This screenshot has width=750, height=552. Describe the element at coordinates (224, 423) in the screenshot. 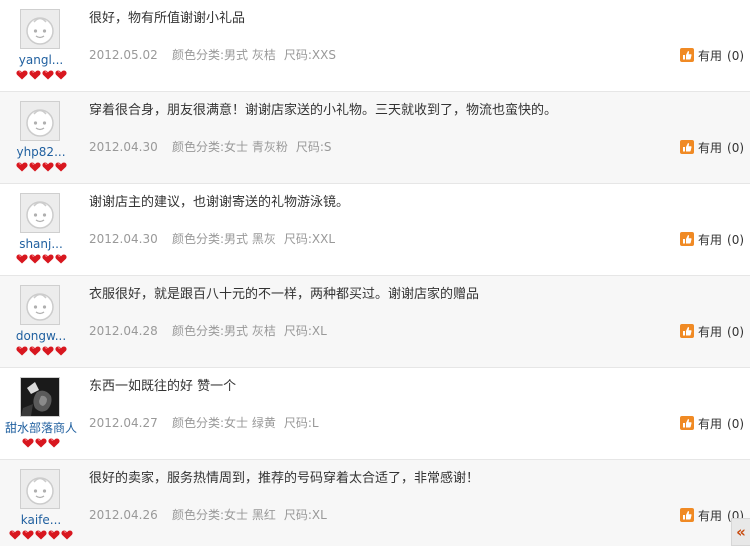

I see `color-classification: 颜色分类:女士 绿黄` at that location.